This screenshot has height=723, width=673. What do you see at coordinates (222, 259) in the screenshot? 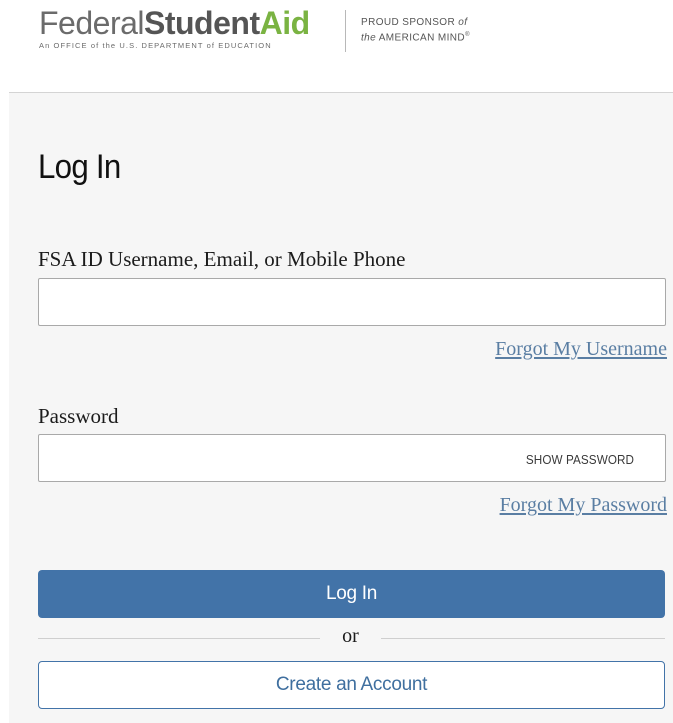
I see `username-label: FSA ID Username, Email, or Mobile Phone` at bounding box center [222, 259].